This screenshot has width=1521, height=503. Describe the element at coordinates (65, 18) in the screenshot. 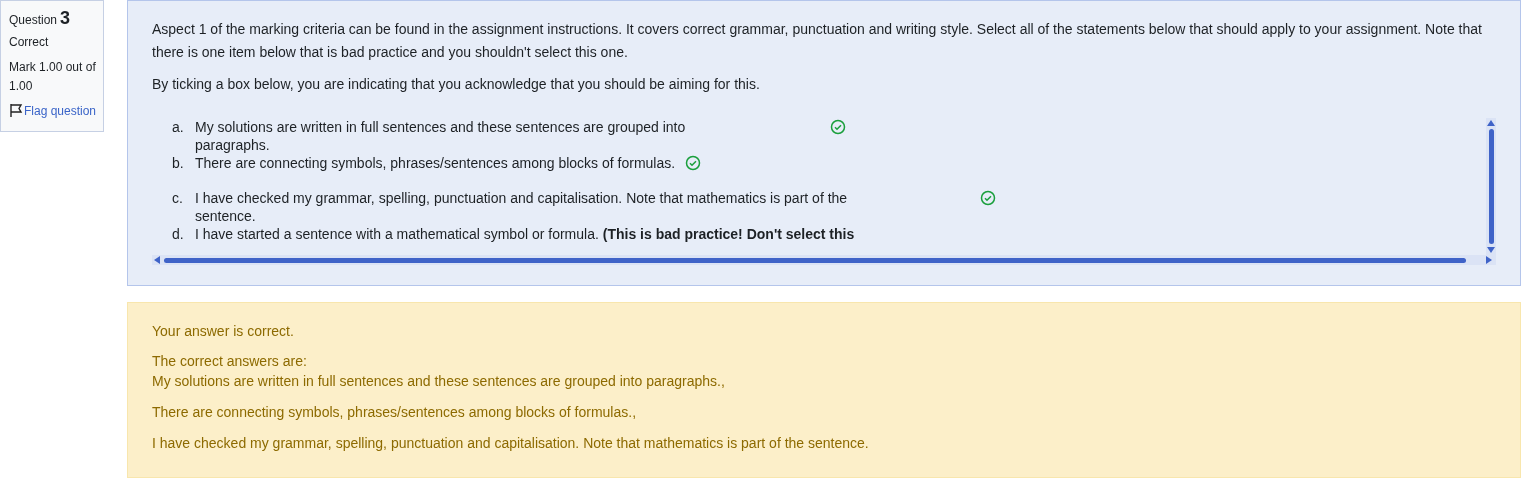

I see `question-number: 3` at that location.